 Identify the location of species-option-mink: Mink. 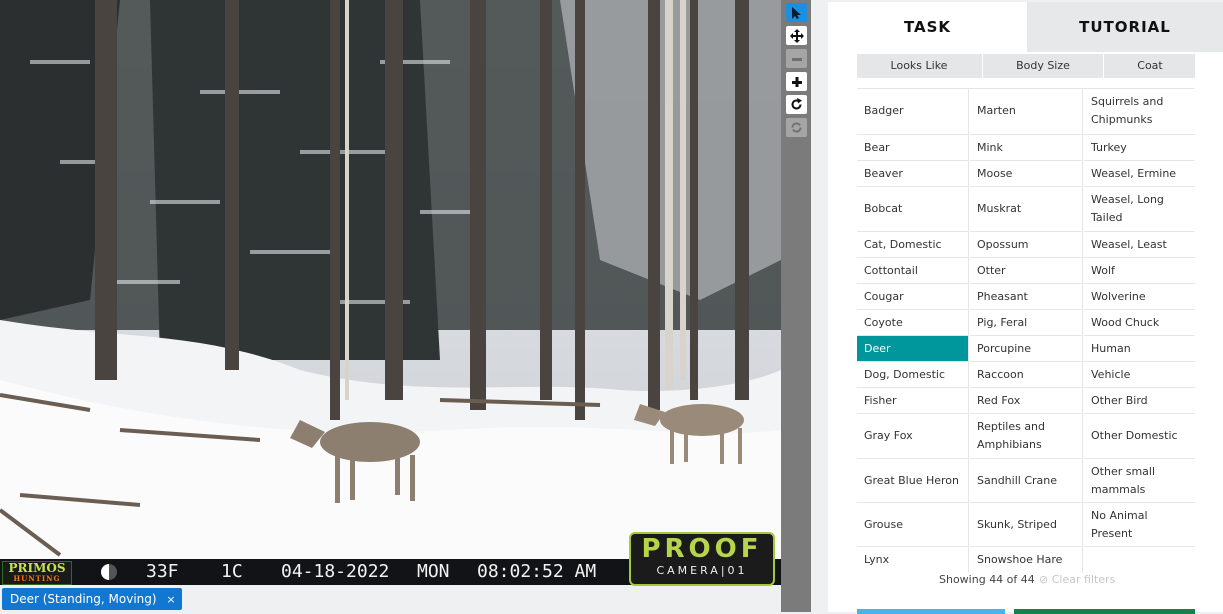
(1026, 148).